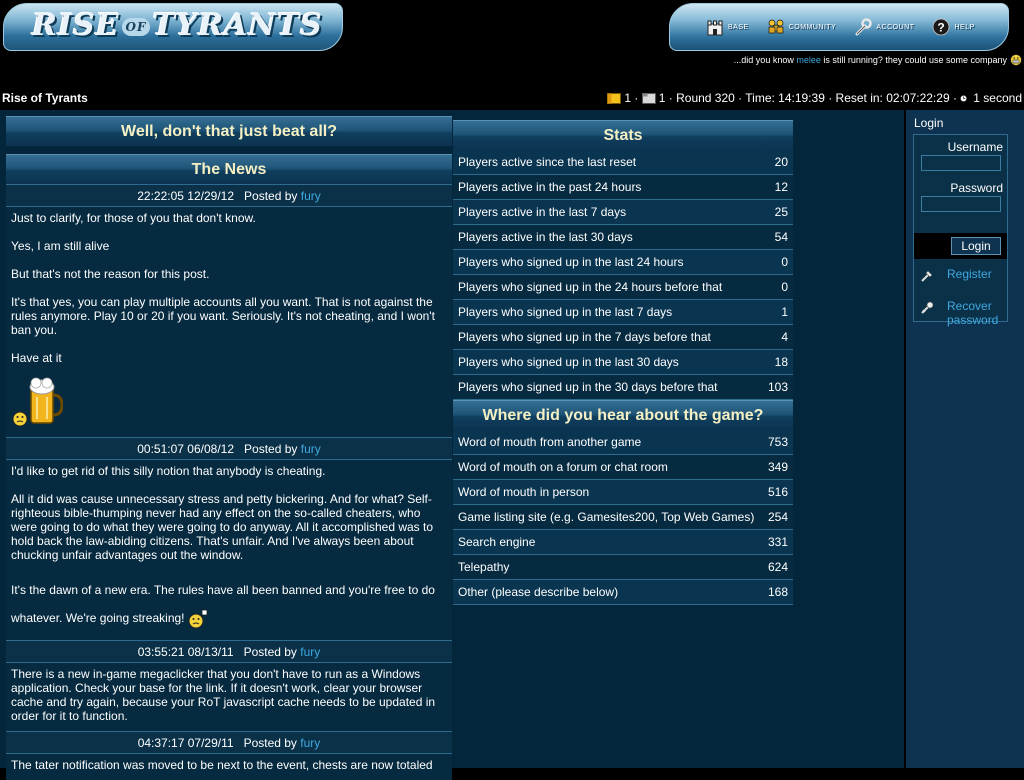  What do you see at coordinates (884, 27) in the screenshot?
I see `nav-account: Account` at bounding box center [884, 27].